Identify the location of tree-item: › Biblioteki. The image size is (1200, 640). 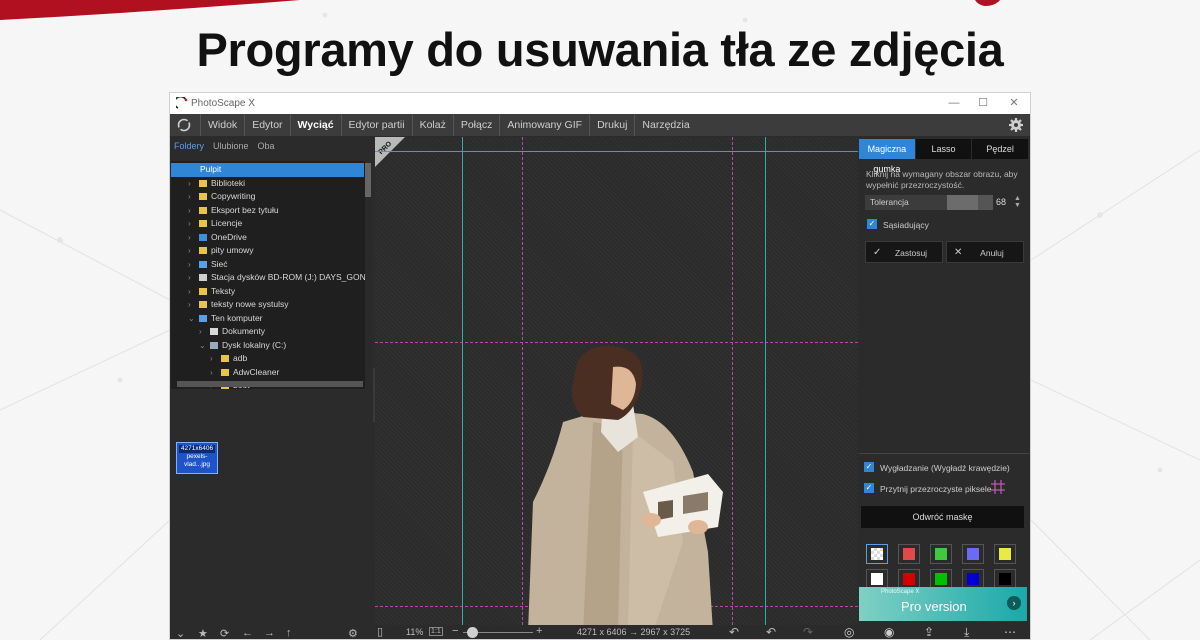
(267, 184).